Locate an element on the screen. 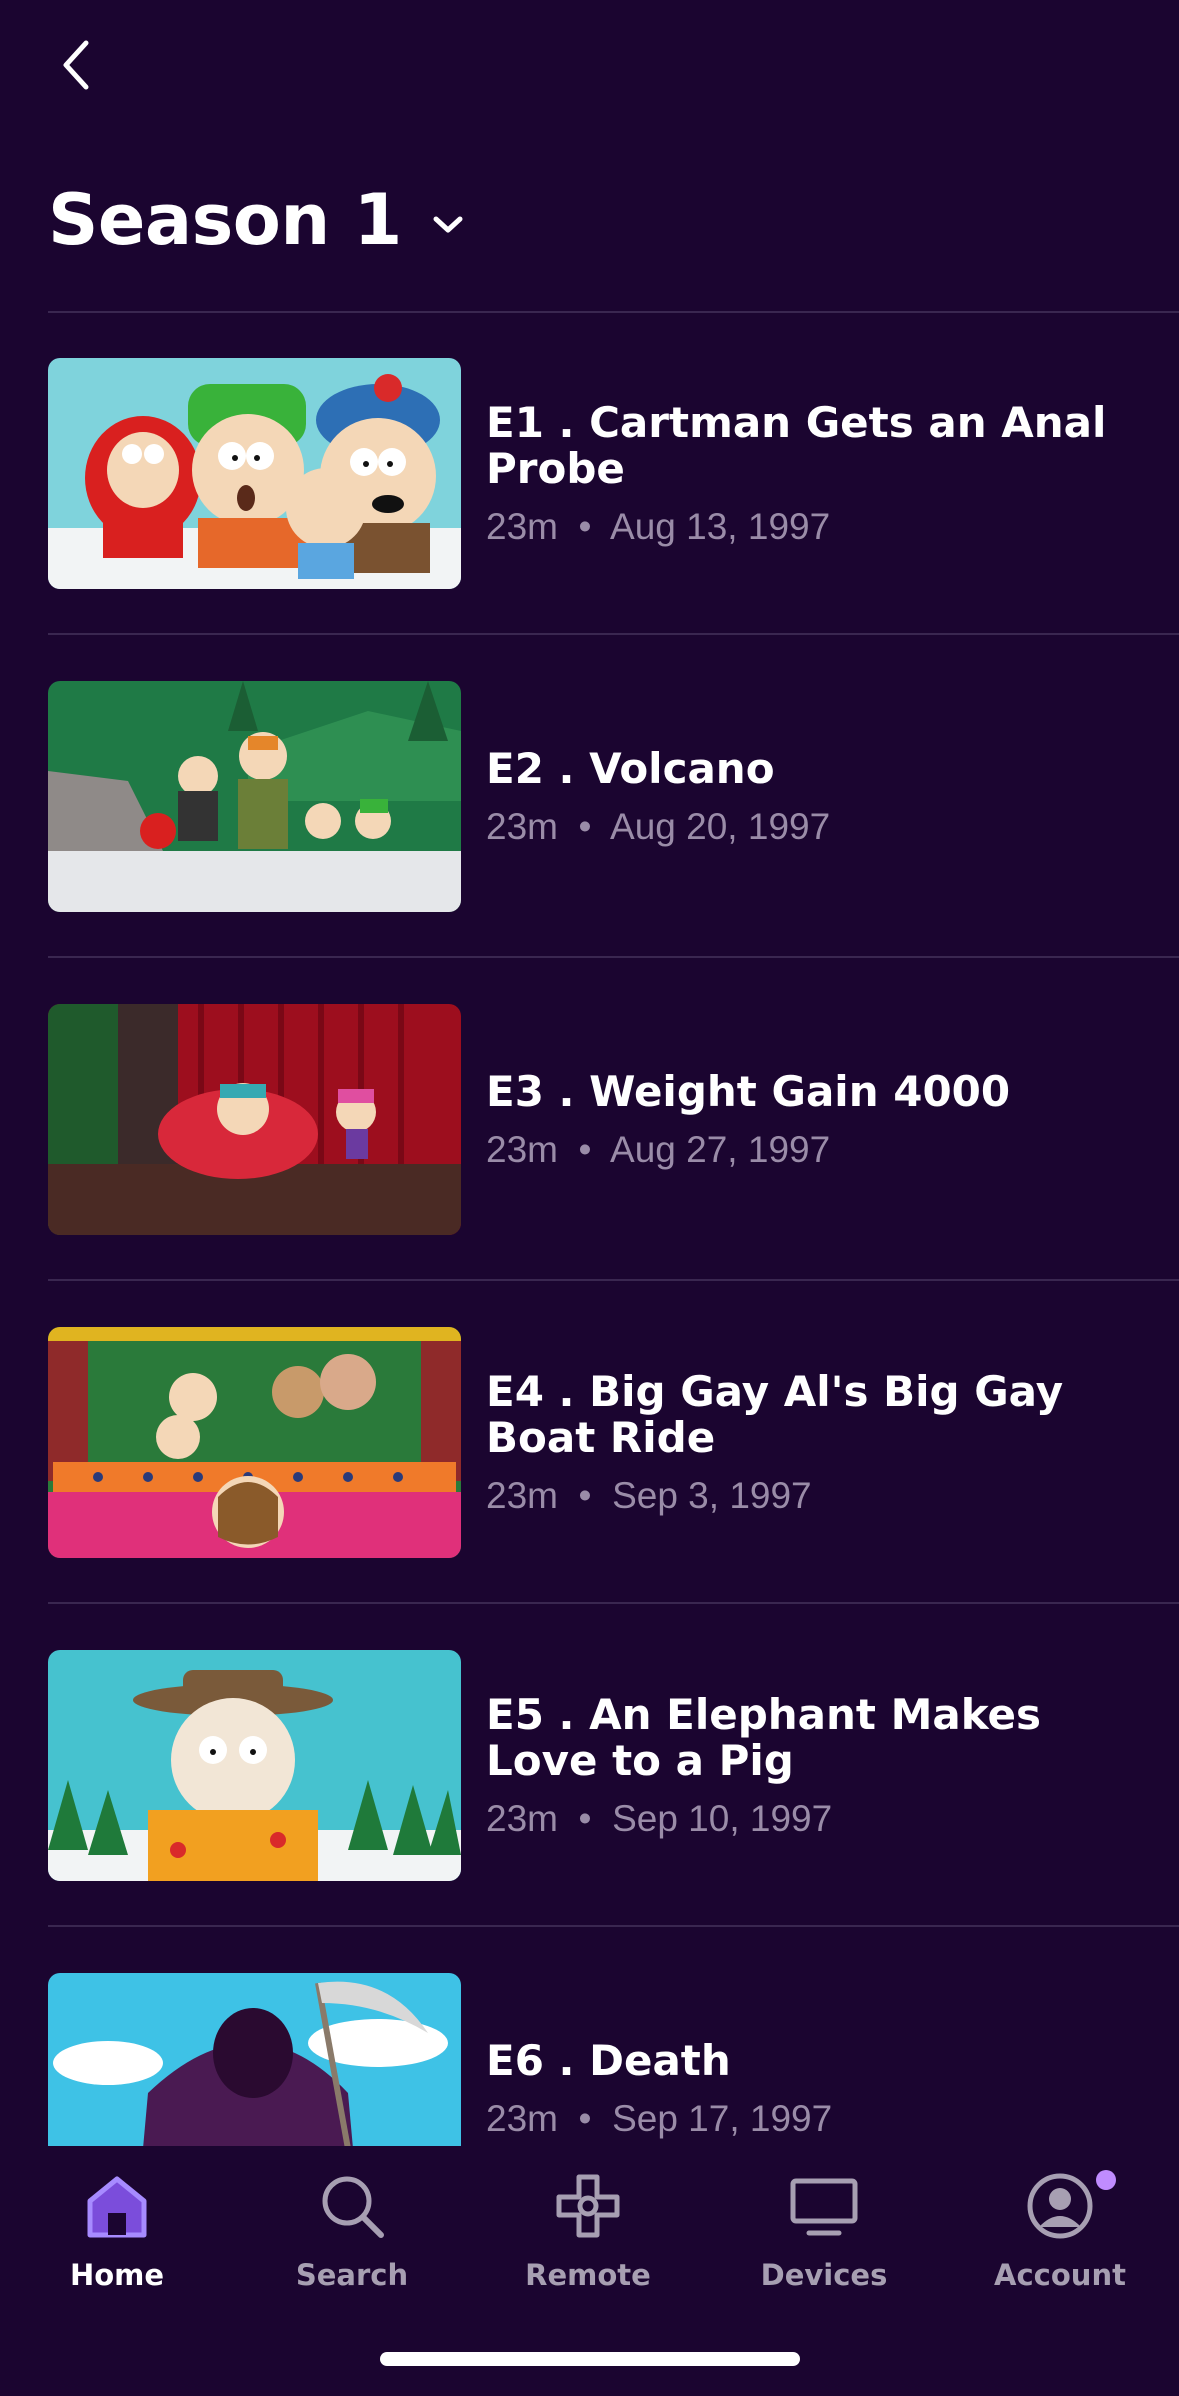  tab-label: Devices is located at coordinates (824, 2275).